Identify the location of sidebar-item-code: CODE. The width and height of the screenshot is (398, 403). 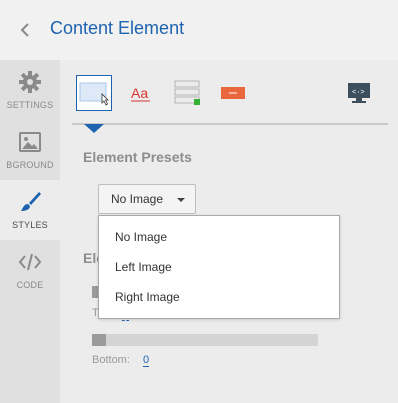
(30, 270).